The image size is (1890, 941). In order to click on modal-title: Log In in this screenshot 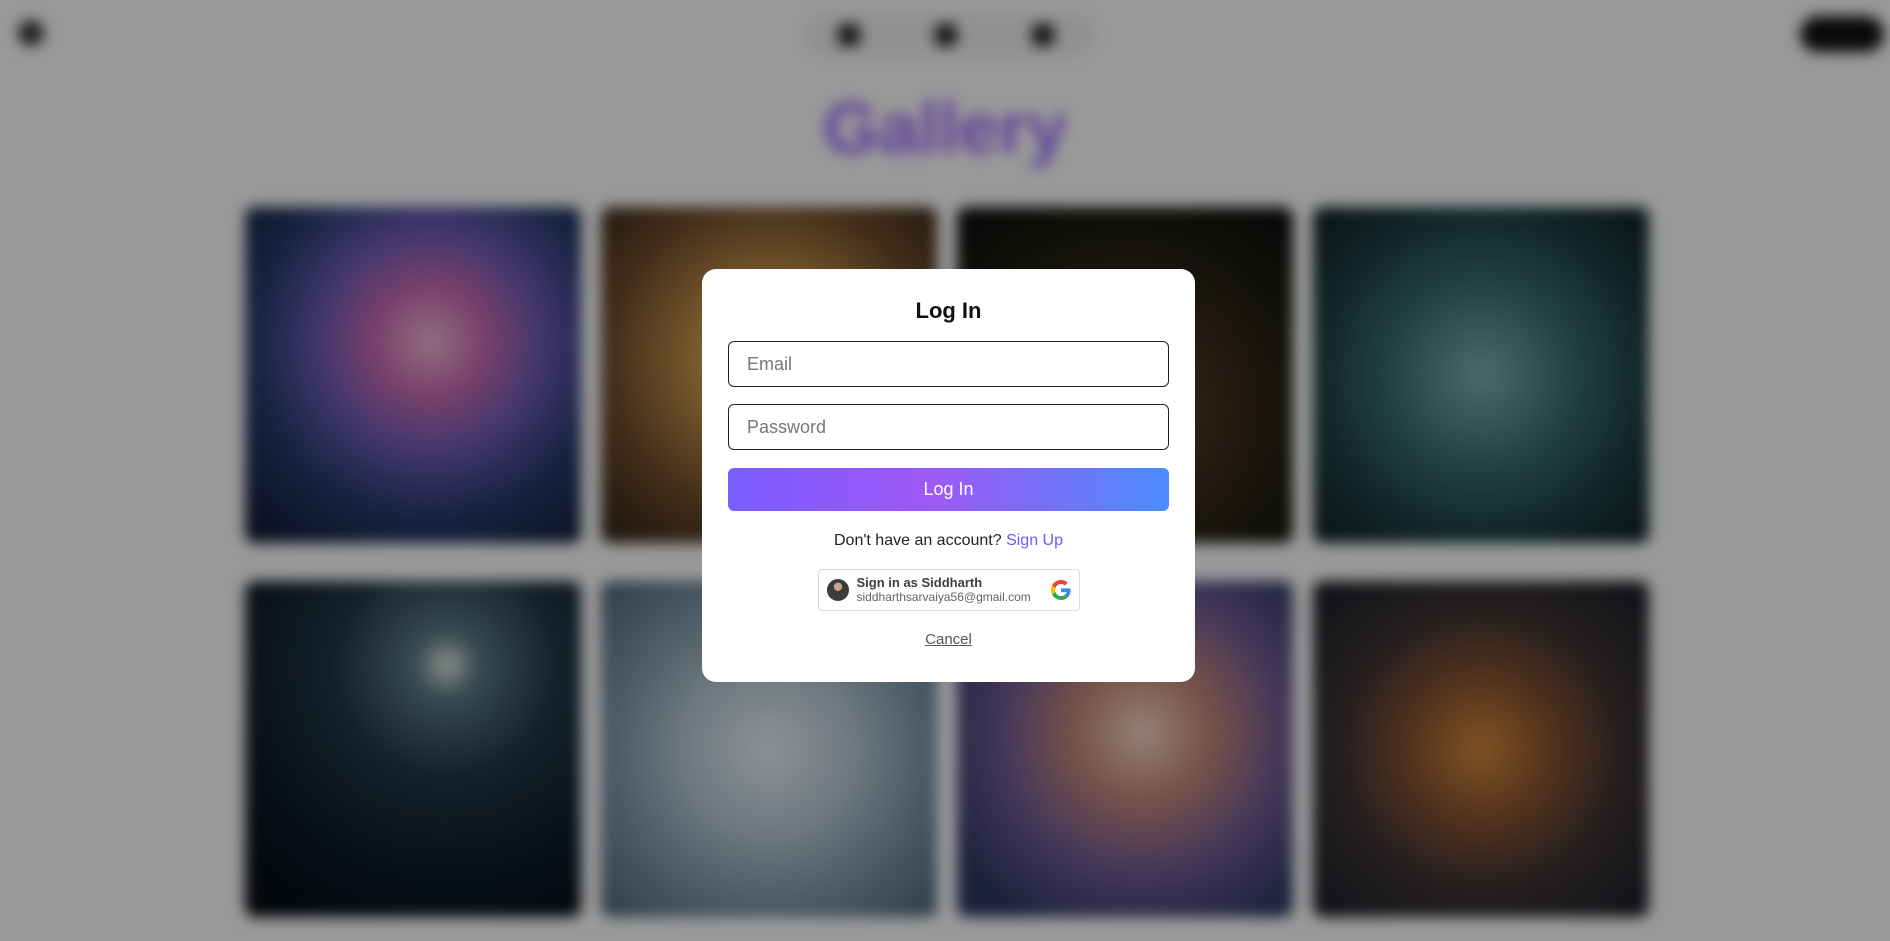, I will do `click(948, 310)`.